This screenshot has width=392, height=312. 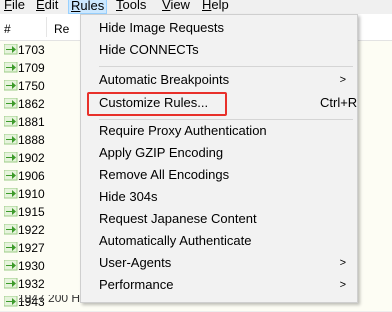 I want to click on menu-item-hide-image-requests: Hide Image Requests, so click(x=224, y=28).